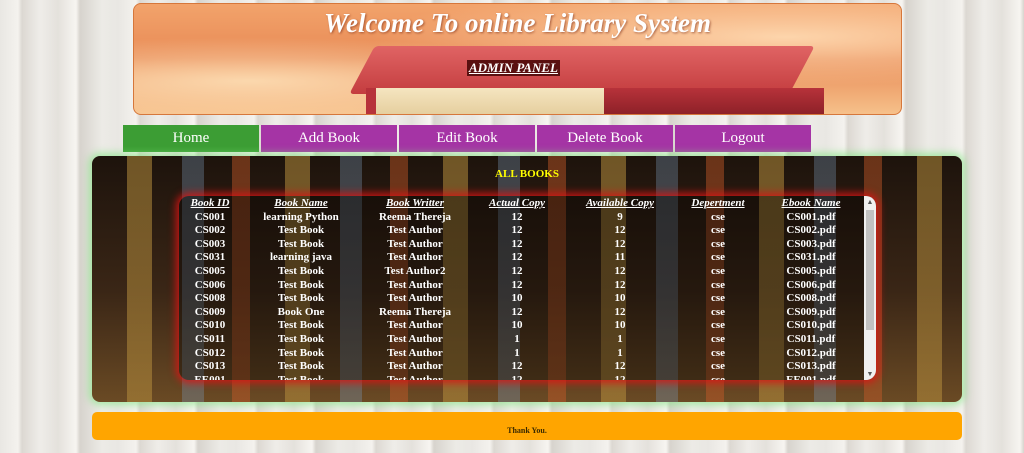 The height and width of the screenshot is (453, 1024). Describe the element at coordinates (520, 340) in the screenshot. I see `table-row: CS011 Test Book Test Author 1 1 cse CS011.pdf` at that location.